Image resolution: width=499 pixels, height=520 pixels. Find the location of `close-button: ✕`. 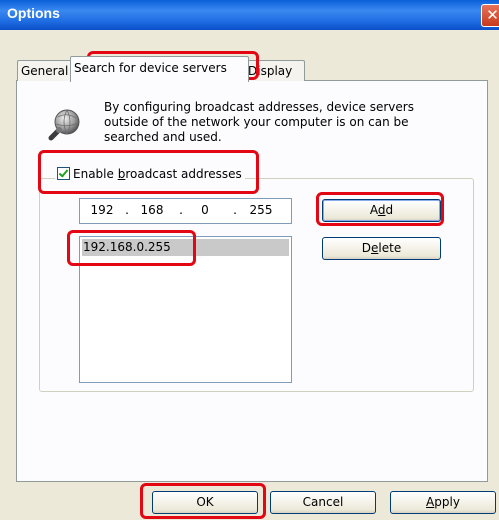

close-button: ✕ is located at coordinates (490, 15).